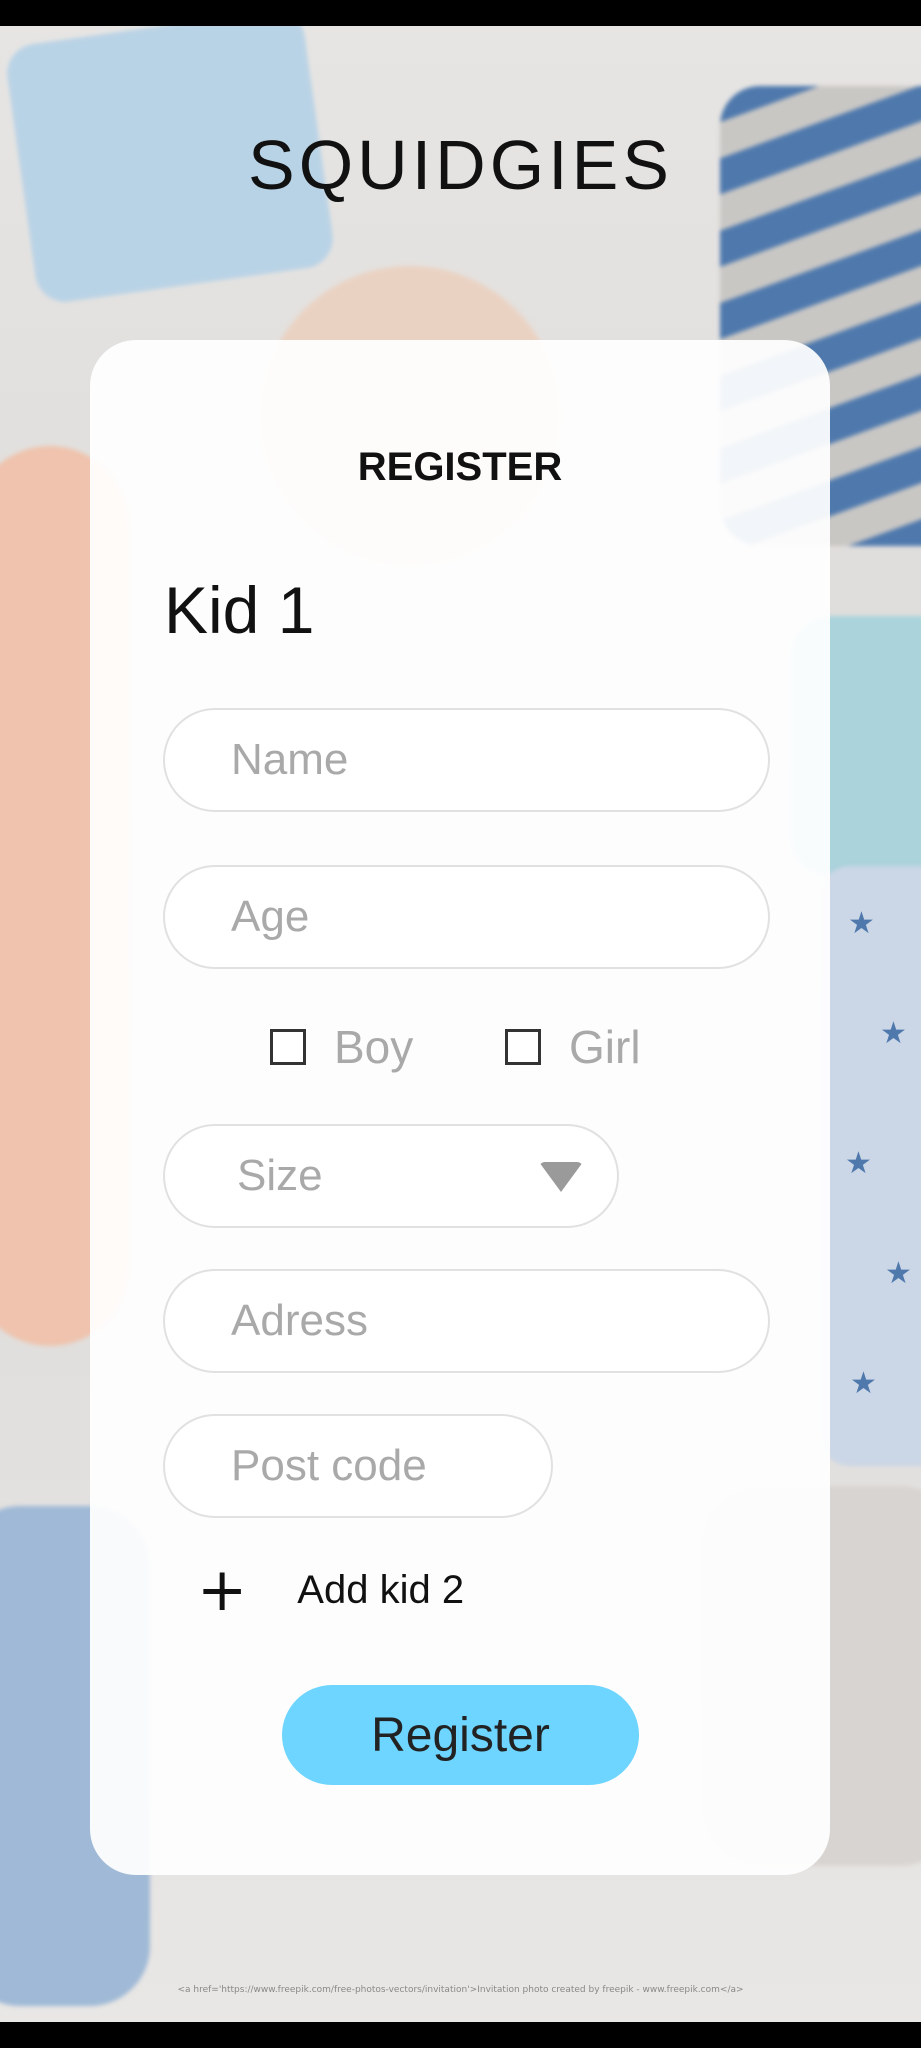  Describe the element at coordinates (460, 2035) in the screenshot. I see `navigation-bar` at that location.